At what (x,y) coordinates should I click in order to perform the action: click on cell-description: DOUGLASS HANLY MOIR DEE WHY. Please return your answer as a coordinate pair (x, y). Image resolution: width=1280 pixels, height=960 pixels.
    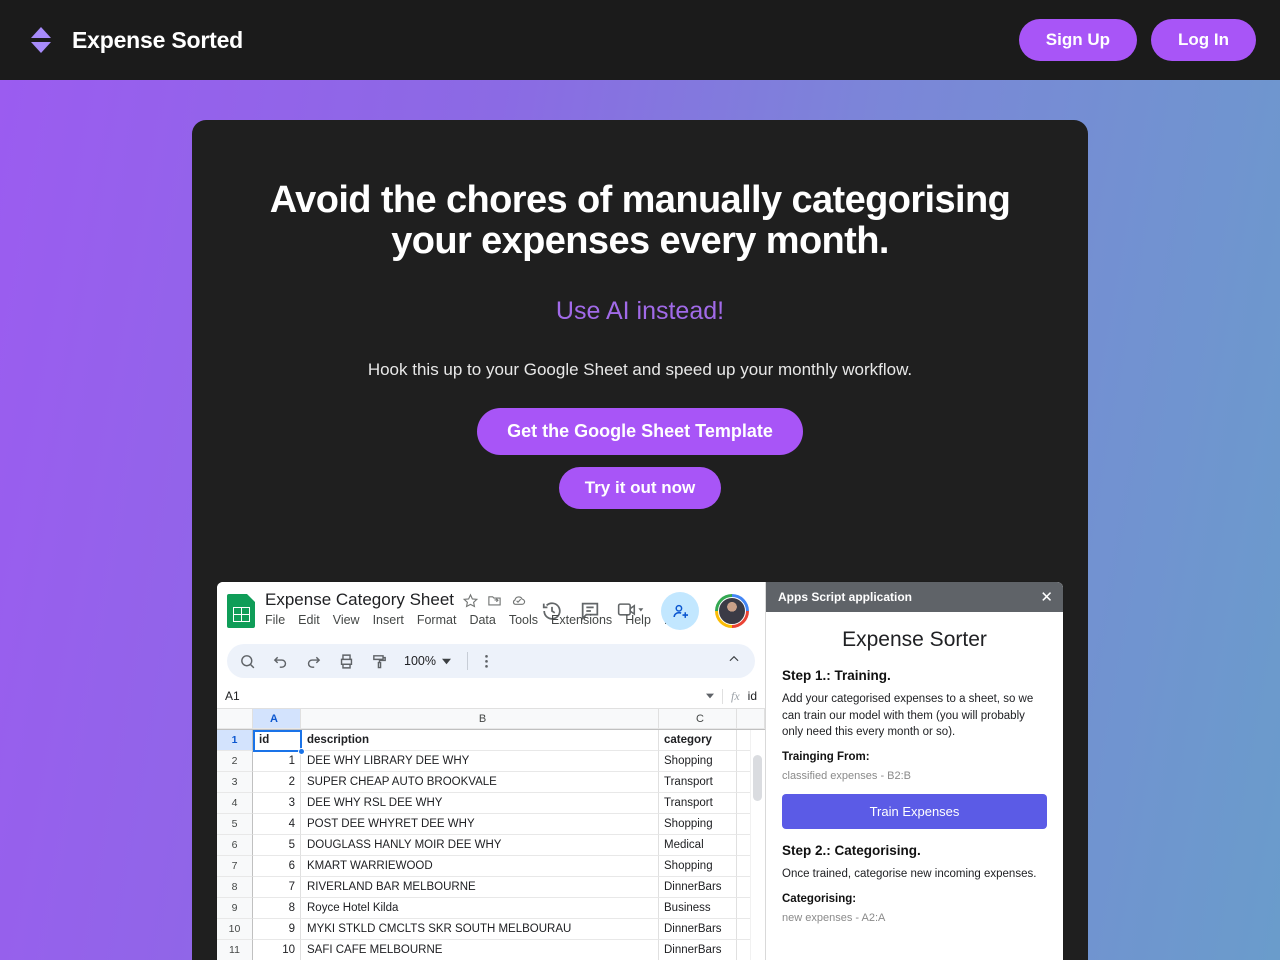
    Looking at the image, I should click on (480, 845).